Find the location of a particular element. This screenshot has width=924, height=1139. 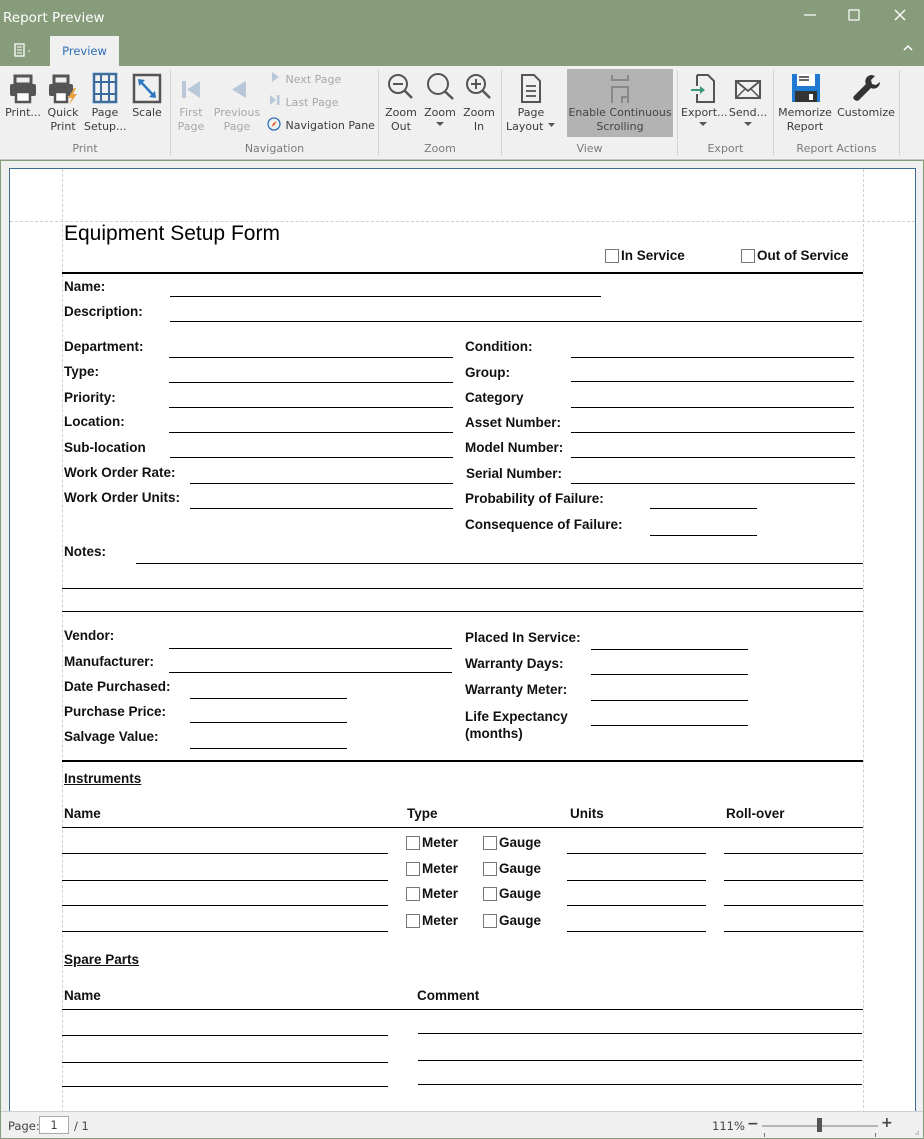

zoom-decrease-button: − is located at coordinates (753, 1124).